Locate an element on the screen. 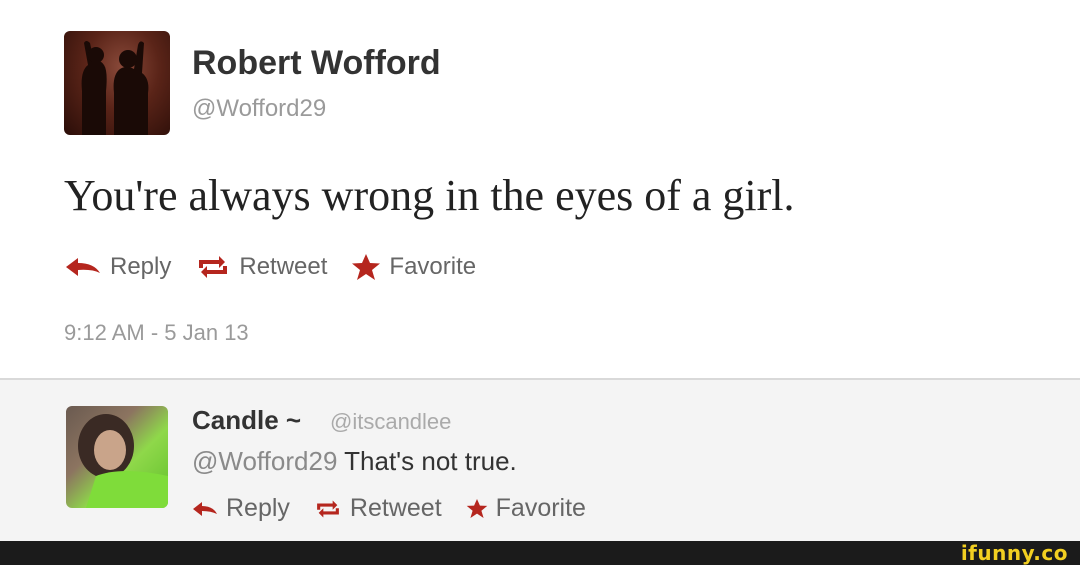 Image resolution: width=1080 pixels, height=565 pixels. watermark-logo: ifunny.co is located at coordinates (1014, 553).